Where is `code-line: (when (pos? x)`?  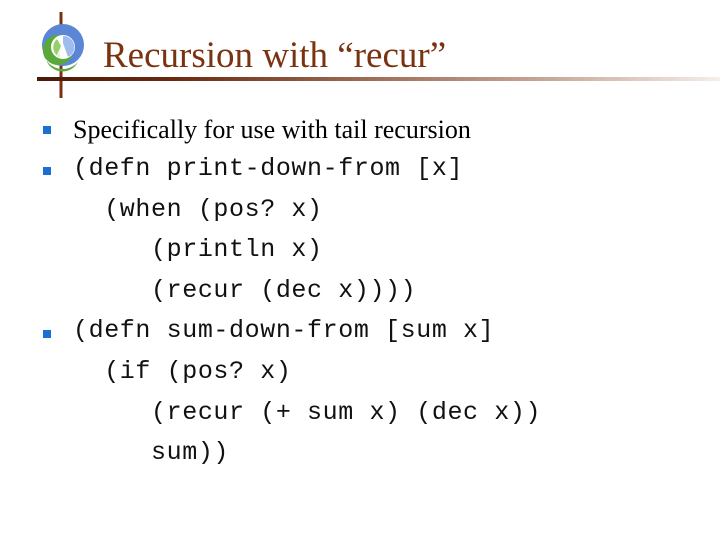 code-line: (when (pos? x) is located at coordinates (198, 209).